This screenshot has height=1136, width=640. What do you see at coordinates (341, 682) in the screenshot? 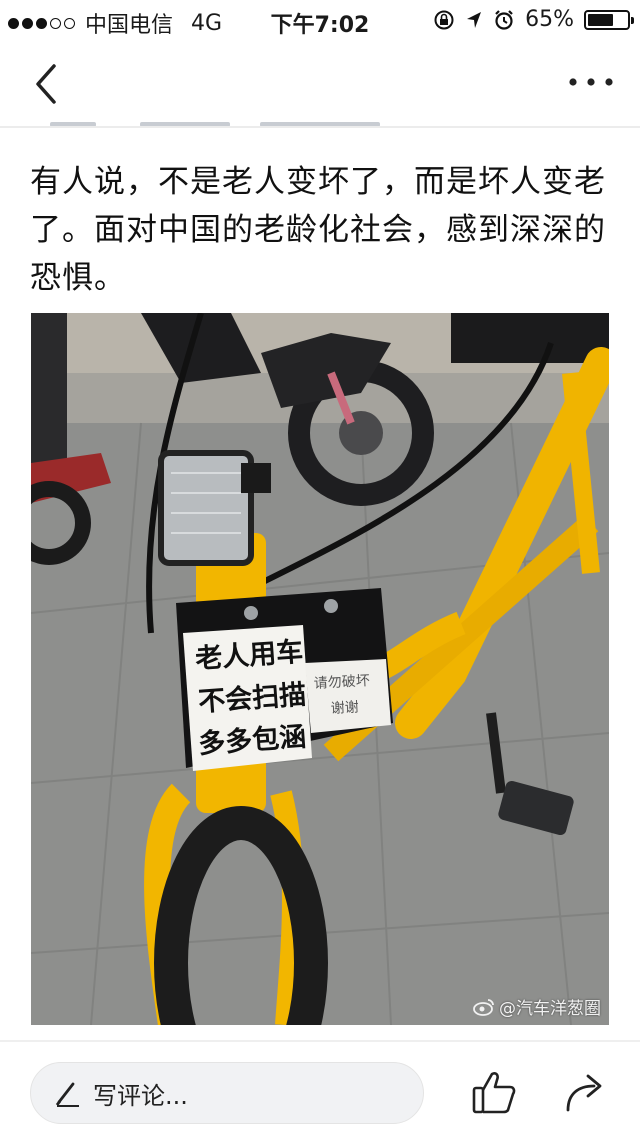
I see `sign-side-line-1: 请勿破坏` at bounding box center [341, 682].